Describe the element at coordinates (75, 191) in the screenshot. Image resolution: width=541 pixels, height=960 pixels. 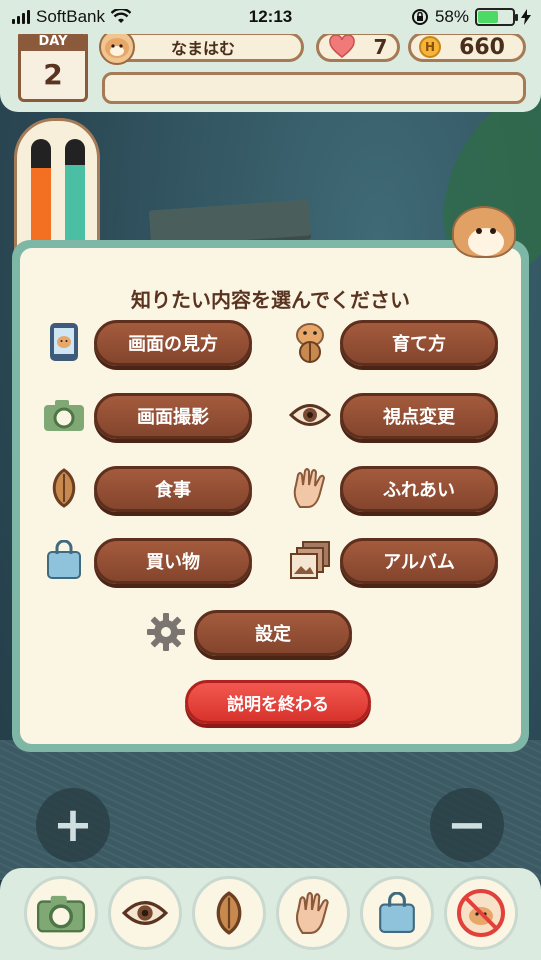
I see `thermometer-right-tube` at that location.